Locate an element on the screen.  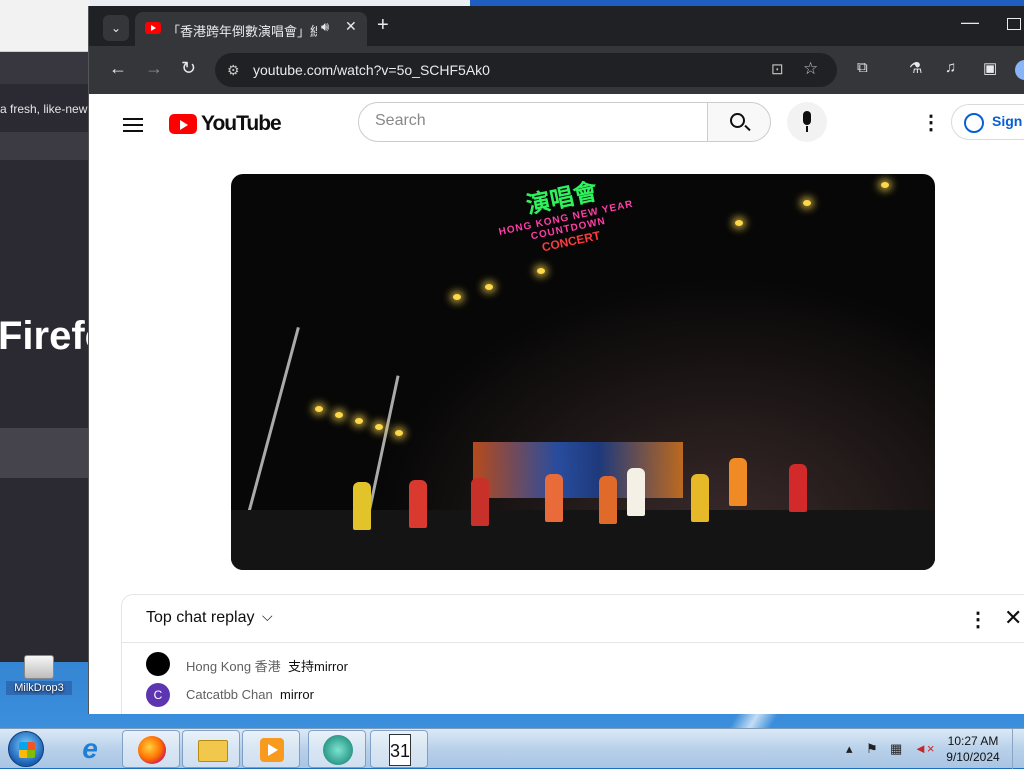
forward-button: → is located at coordinates (154, 68).